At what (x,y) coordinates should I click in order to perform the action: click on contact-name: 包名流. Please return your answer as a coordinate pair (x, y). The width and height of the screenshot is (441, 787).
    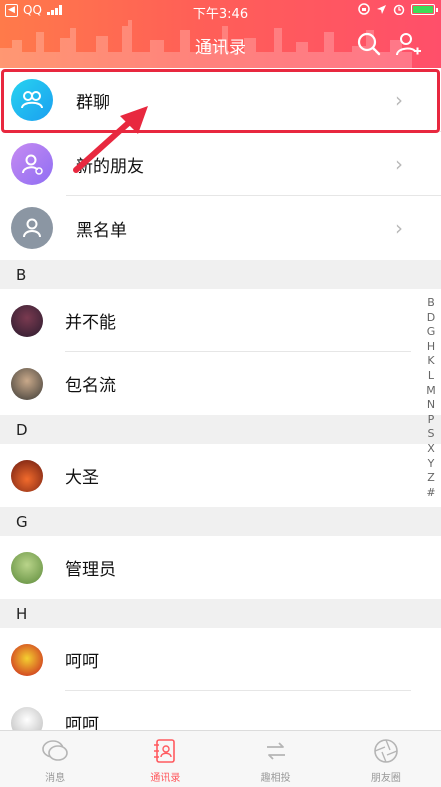
    Looking at the image, I should click on (90, 386).